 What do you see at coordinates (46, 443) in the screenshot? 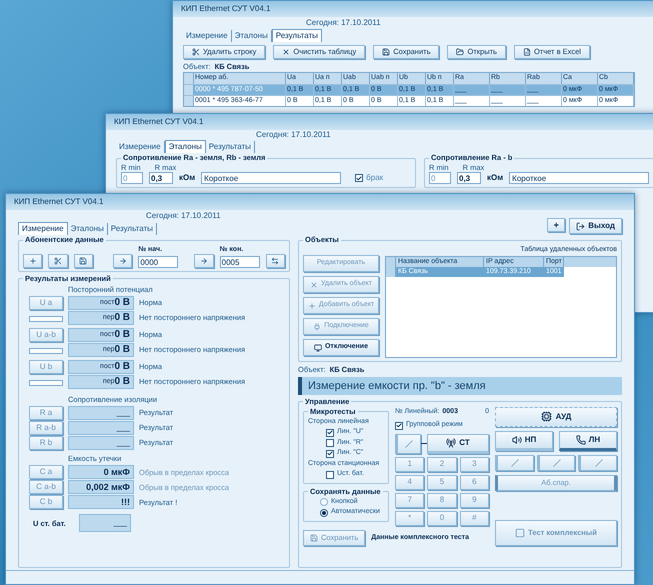
I see `measure-button: R b` at bounding box center [46, 443].